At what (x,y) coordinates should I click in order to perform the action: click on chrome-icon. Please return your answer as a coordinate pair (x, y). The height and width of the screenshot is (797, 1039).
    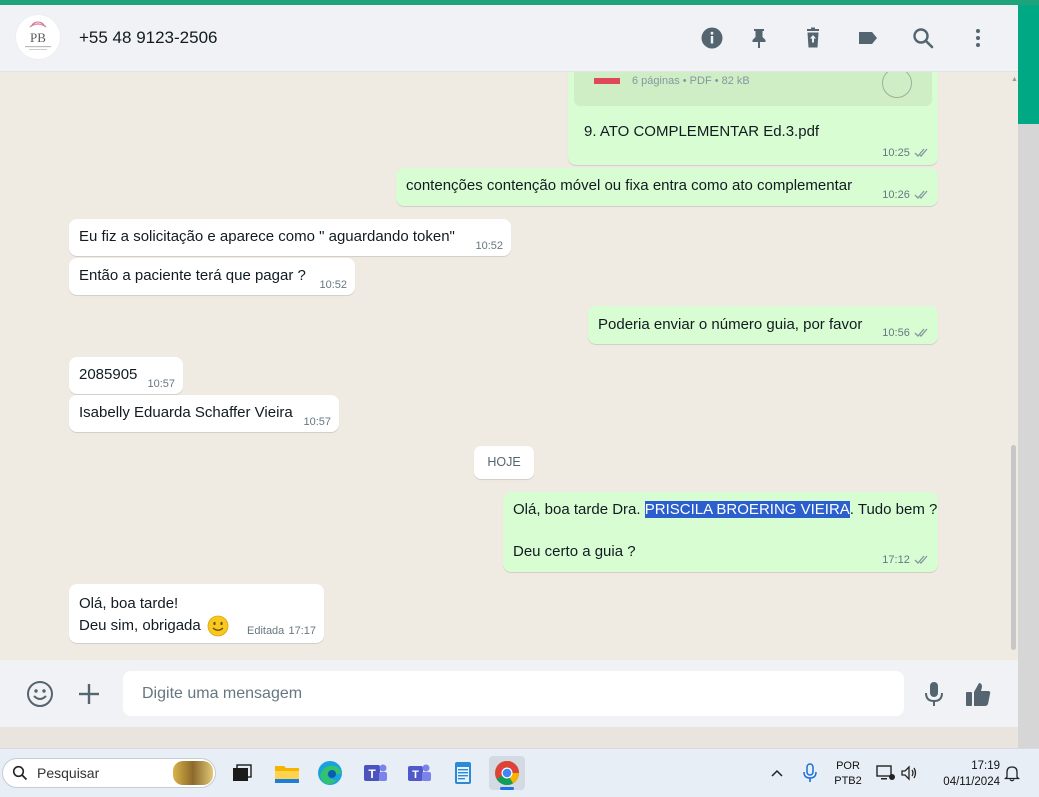
    Looking at the image, I should click on (507, 773).